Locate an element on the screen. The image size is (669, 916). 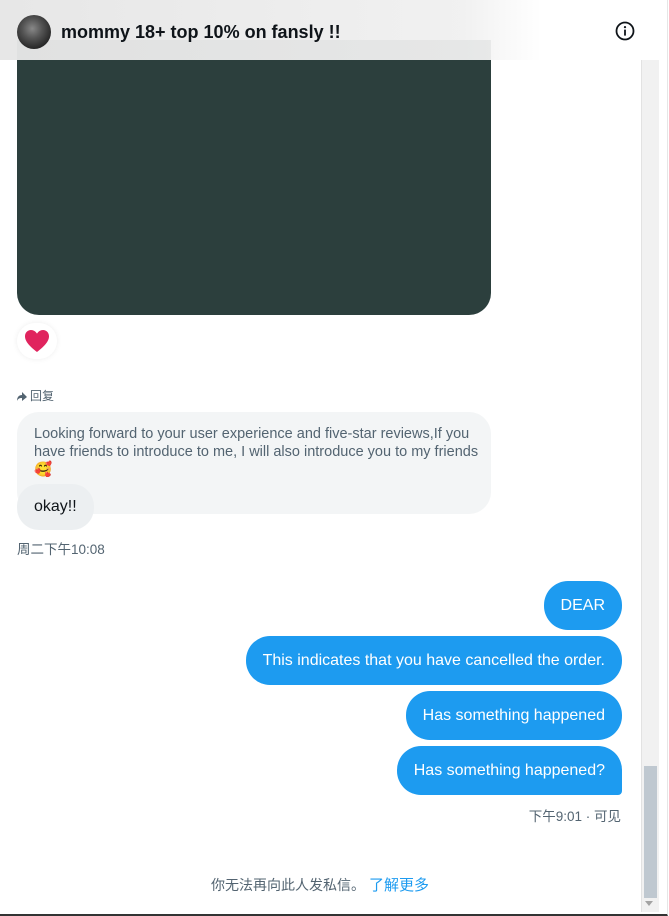
scroll-down-arrow-icon is located at coordinates (649, 903).